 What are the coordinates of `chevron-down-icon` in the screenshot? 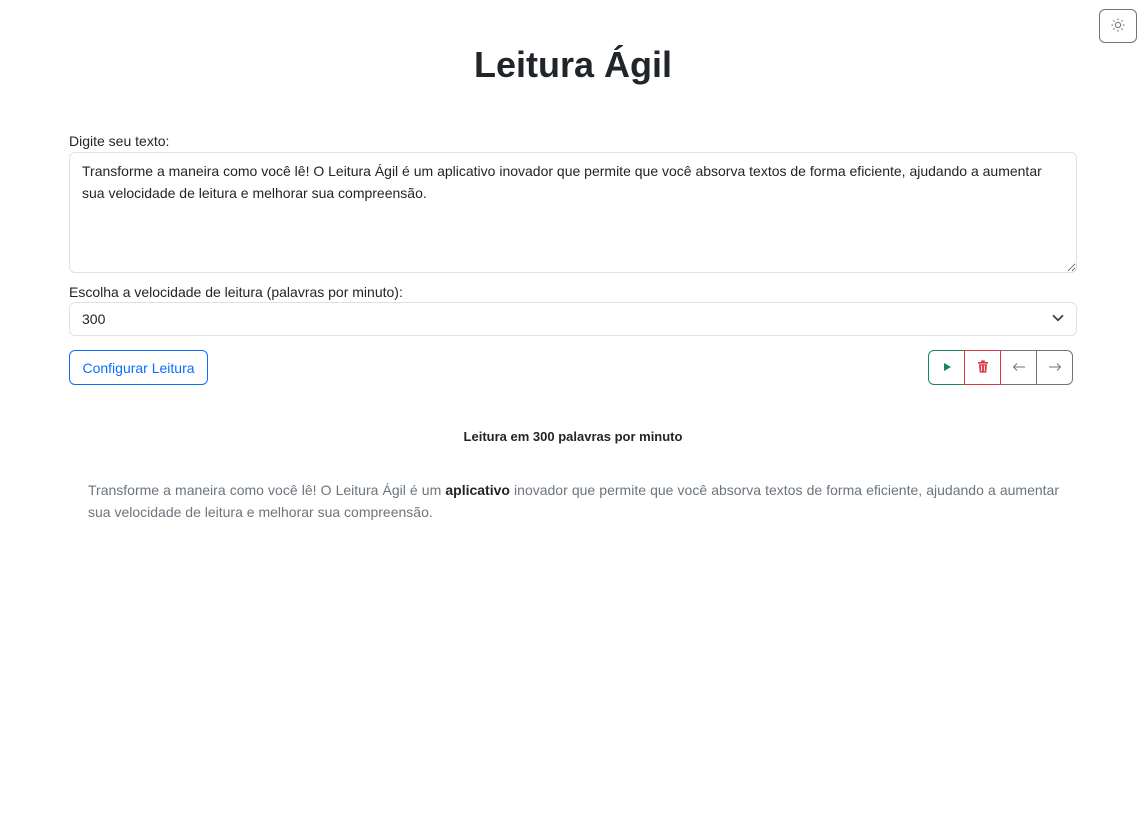 It's located at (1058, 319).